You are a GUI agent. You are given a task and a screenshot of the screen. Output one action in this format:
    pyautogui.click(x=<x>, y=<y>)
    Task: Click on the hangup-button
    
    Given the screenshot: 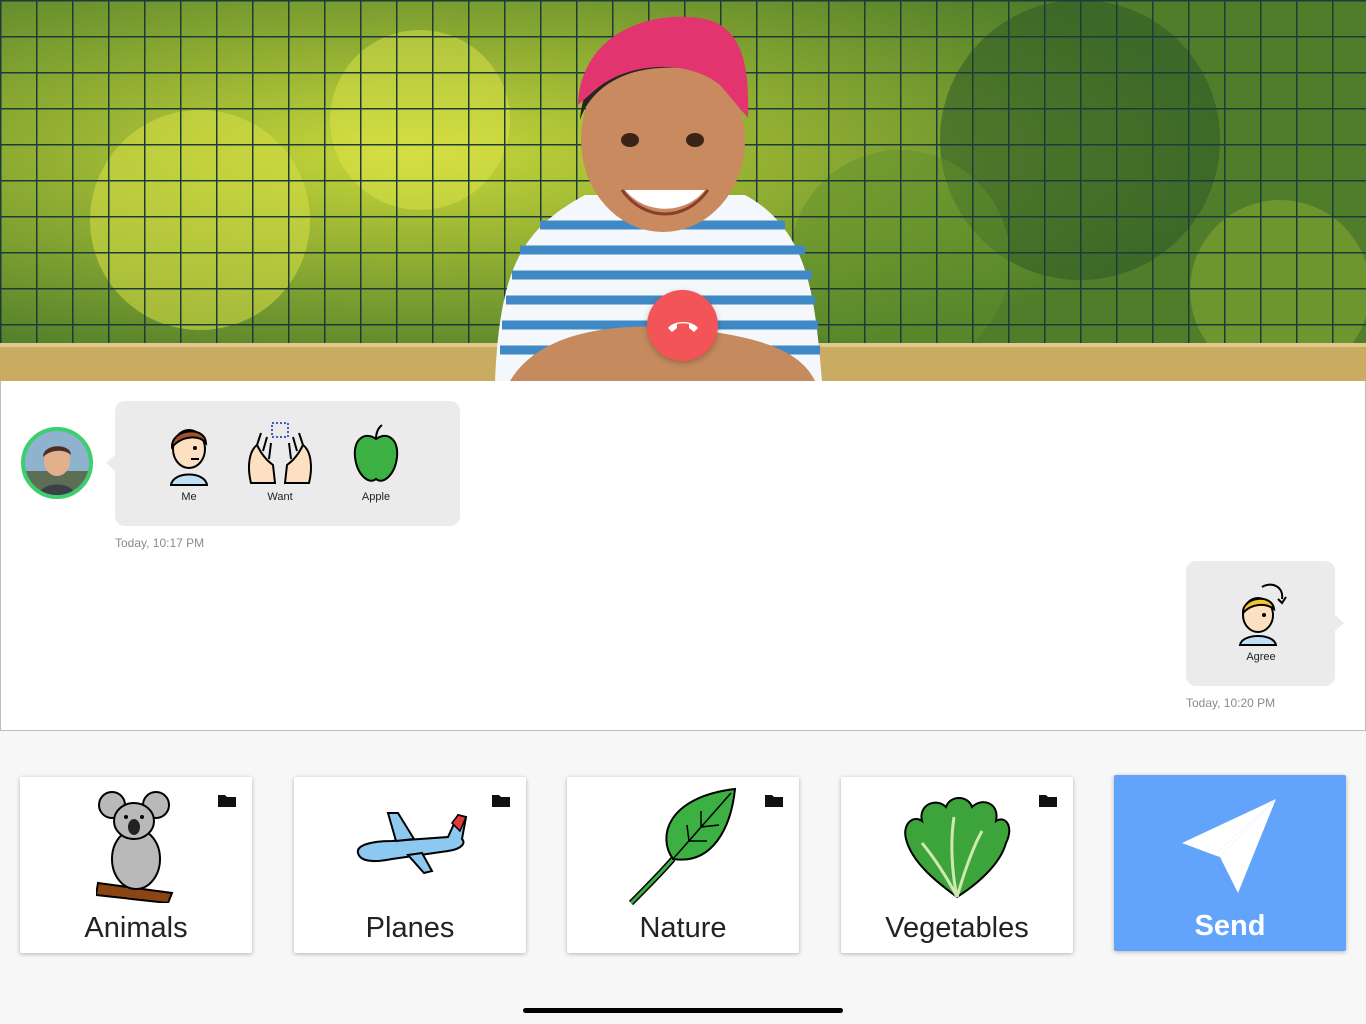 What is the action you would take?
    pyautogui.click(x=682, y=325)
    